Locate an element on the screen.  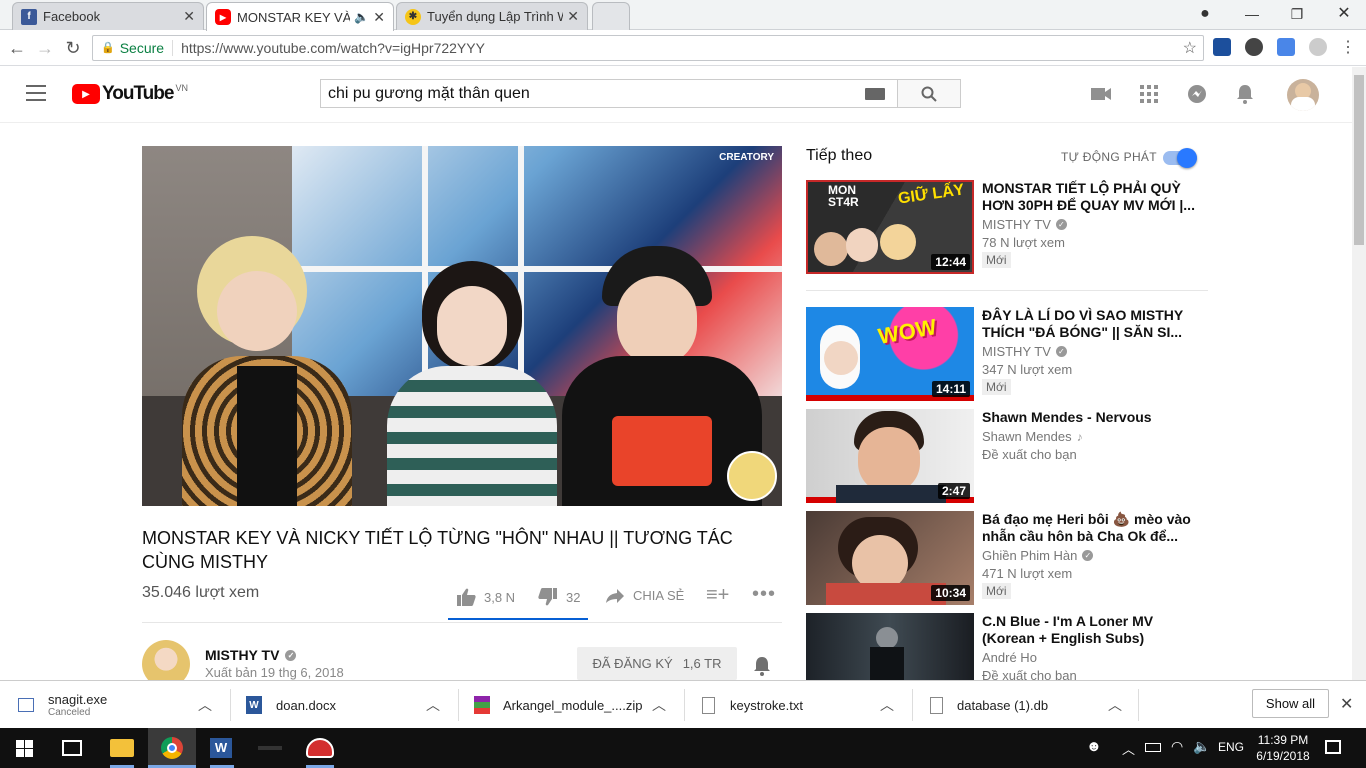
notifications-bell-icon is located at coordinates (1245, 94).